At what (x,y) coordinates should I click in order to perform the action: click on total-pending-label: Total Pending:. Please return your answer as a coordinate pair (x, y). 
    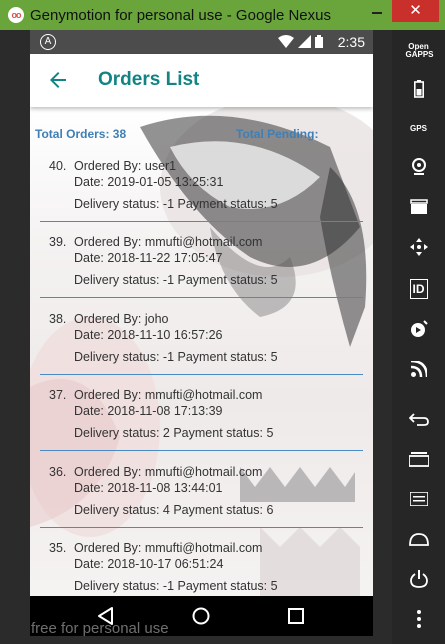
    Looking at the image, I should click on (277, 134).